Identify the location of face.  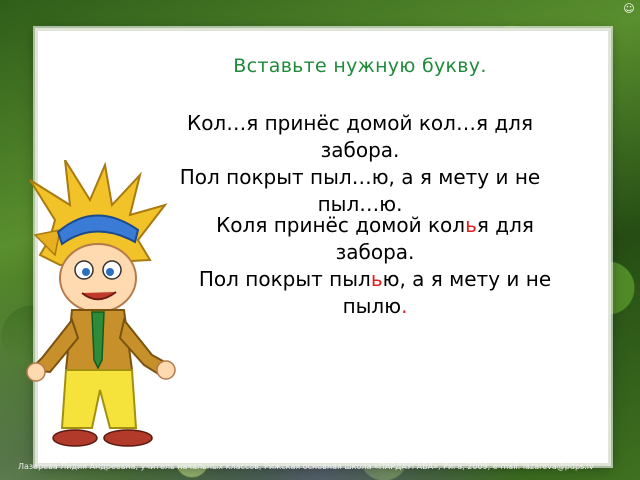
(98, 278).